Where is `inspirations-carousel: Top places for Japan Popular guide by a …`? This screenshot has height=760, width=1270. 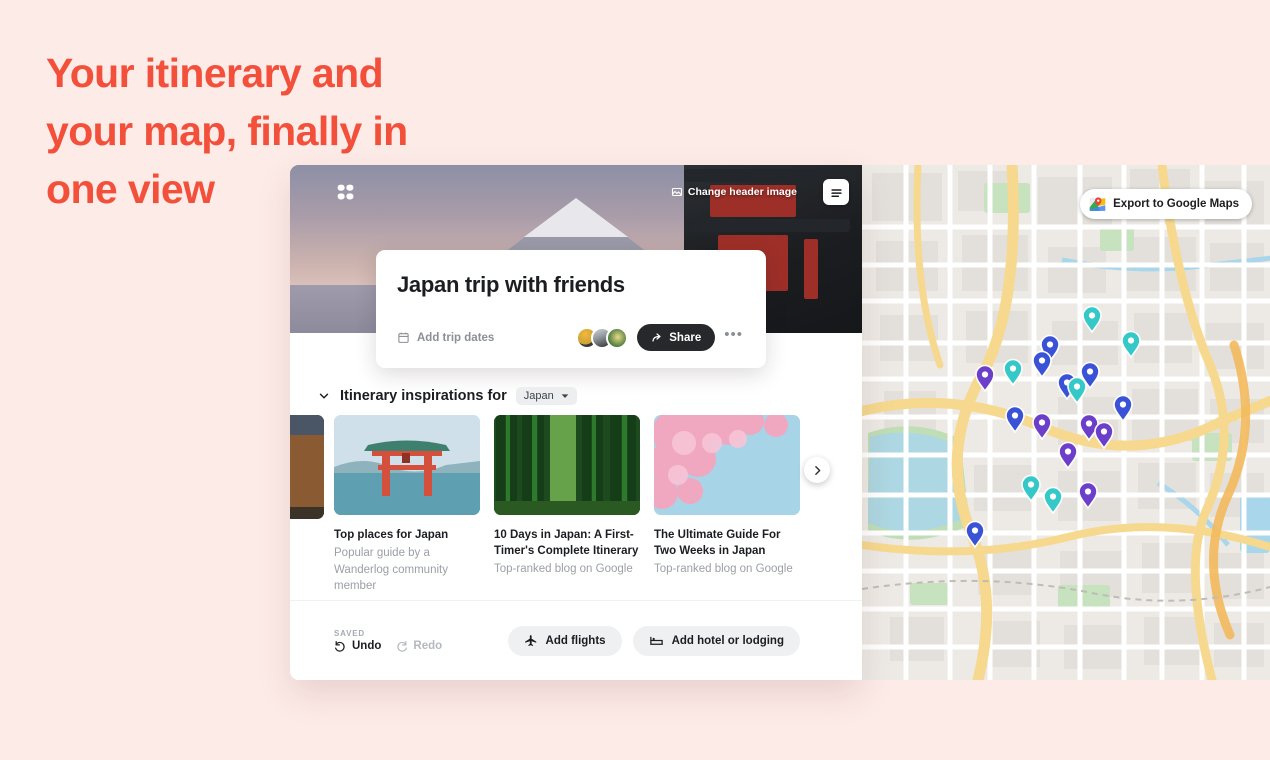 inspirations-carousel: Top places for Japan Popular guide by a … is located at coordinates (576, 505).